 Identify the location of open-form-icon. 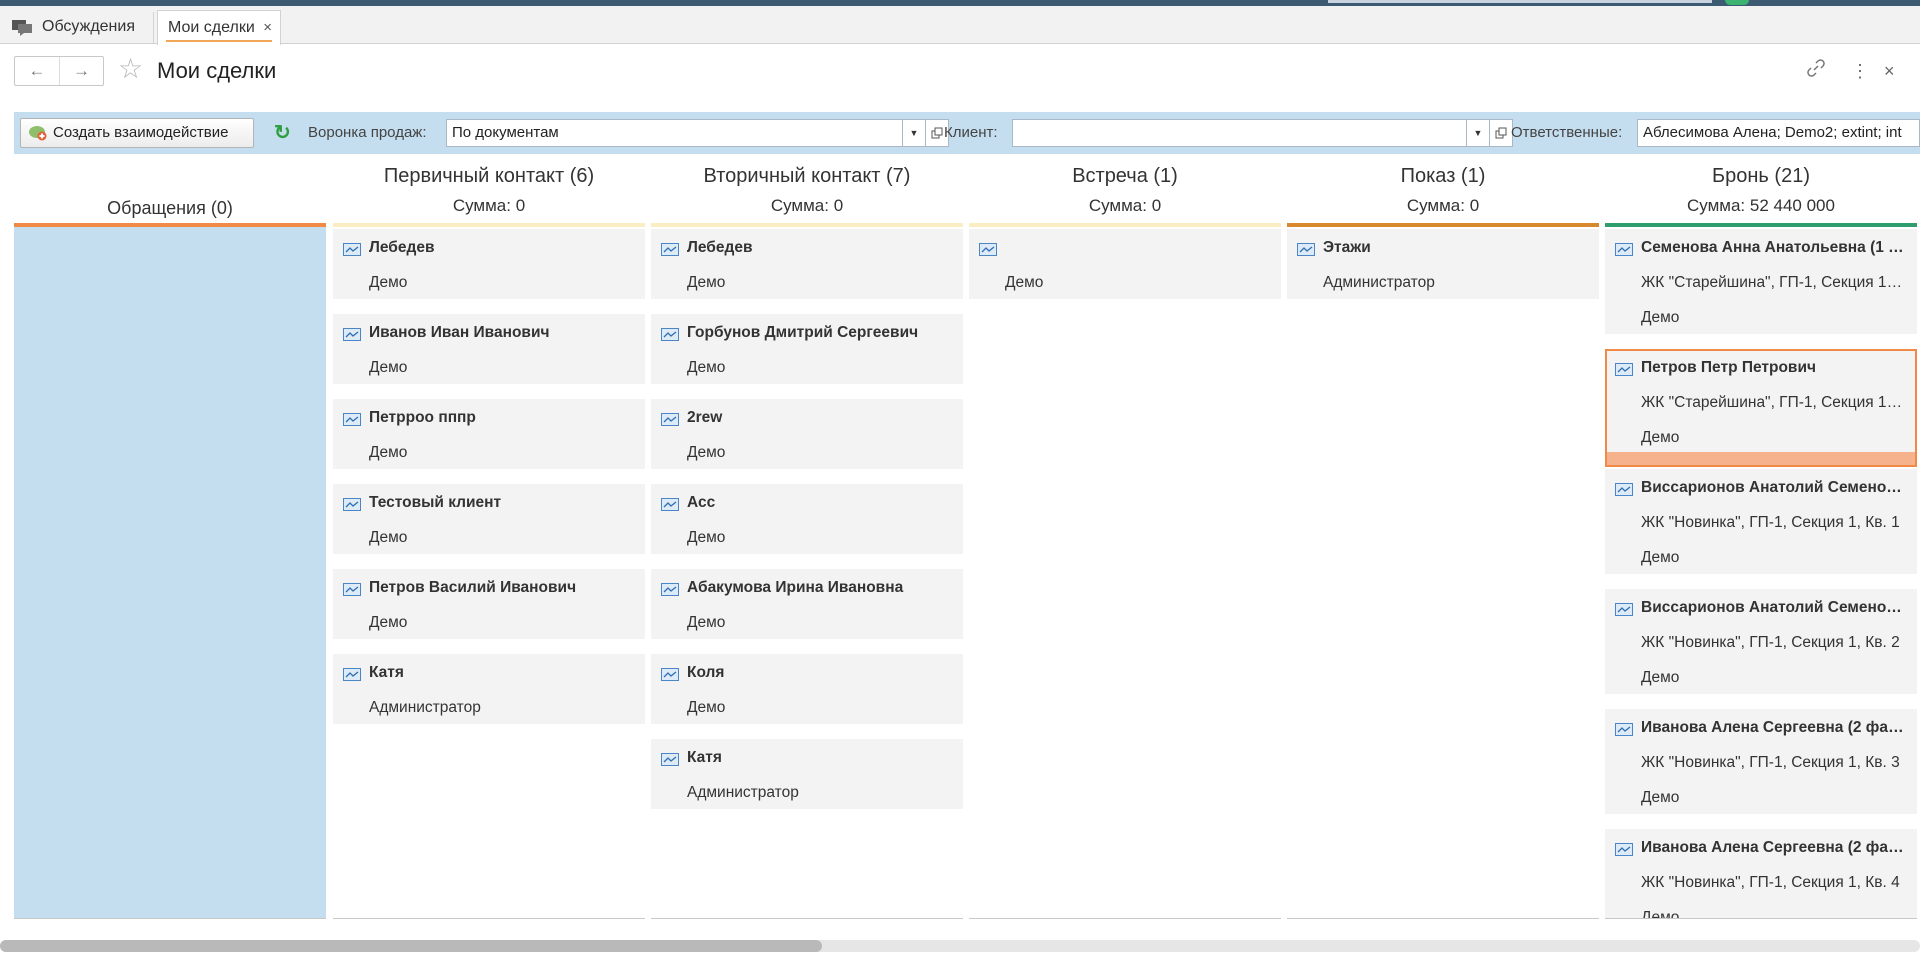
(1501, 133).